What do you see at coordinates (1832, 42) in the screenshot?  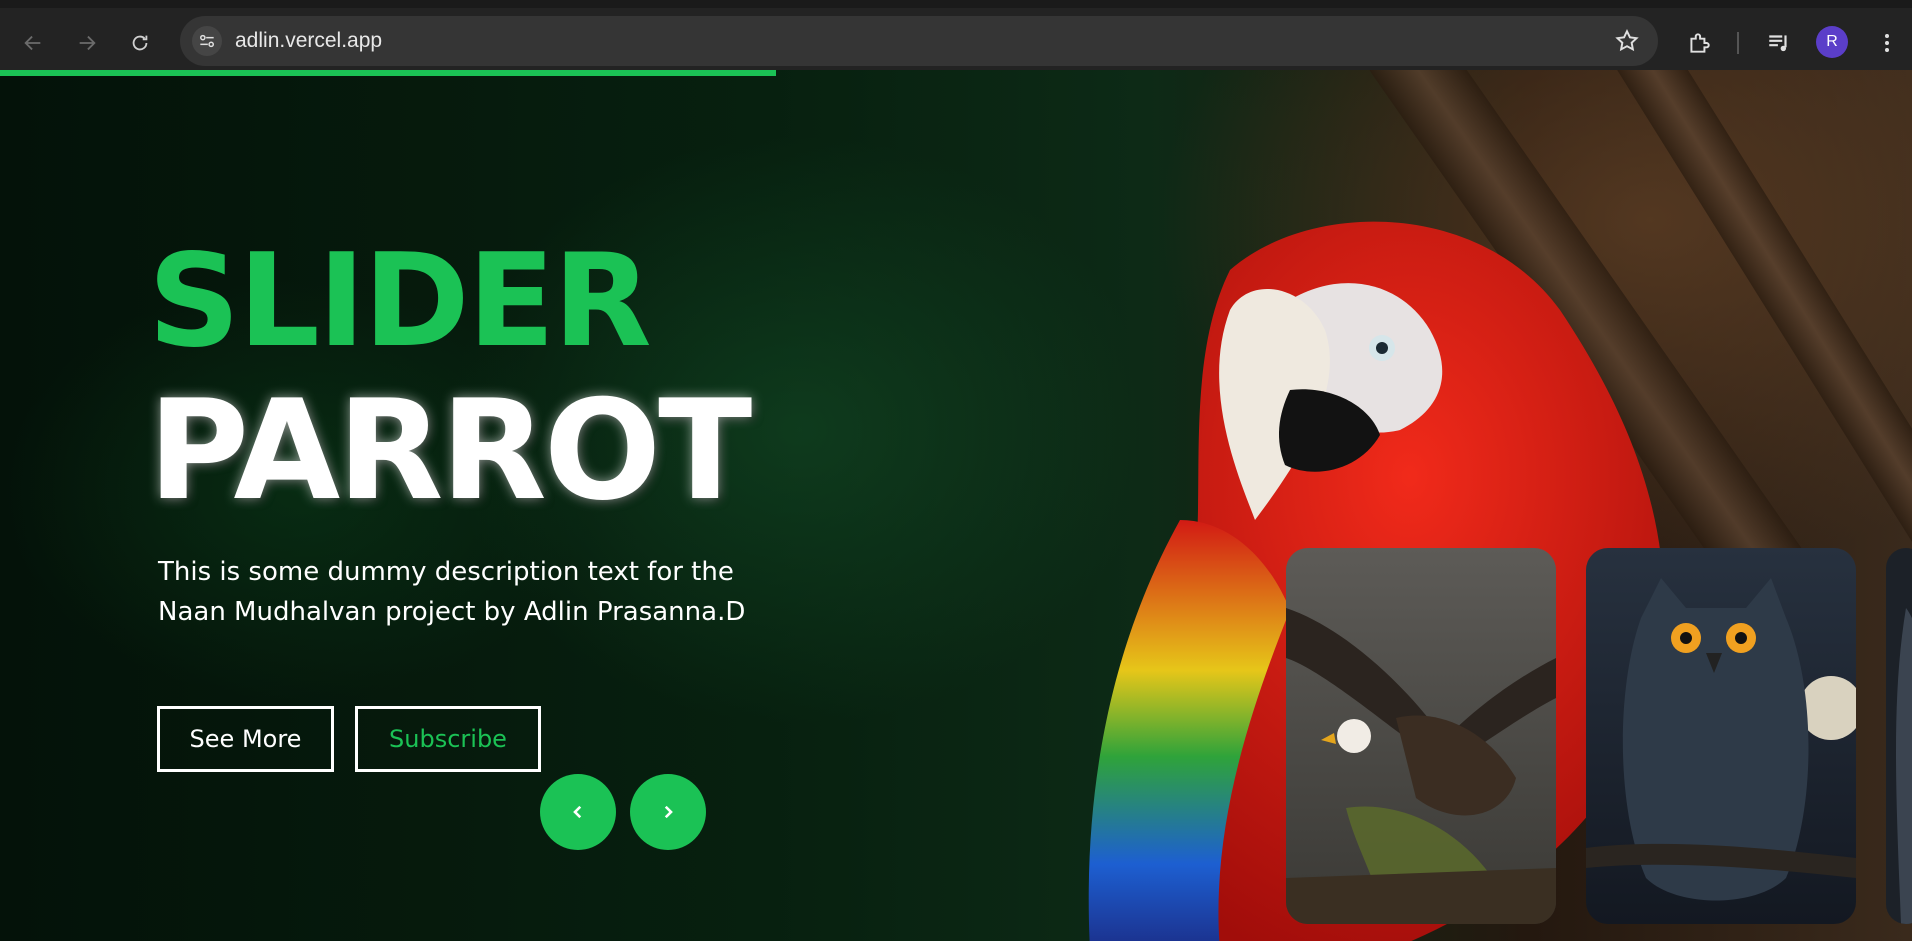 I see `profile-avatar: R` at bounding box center [1832, 42].